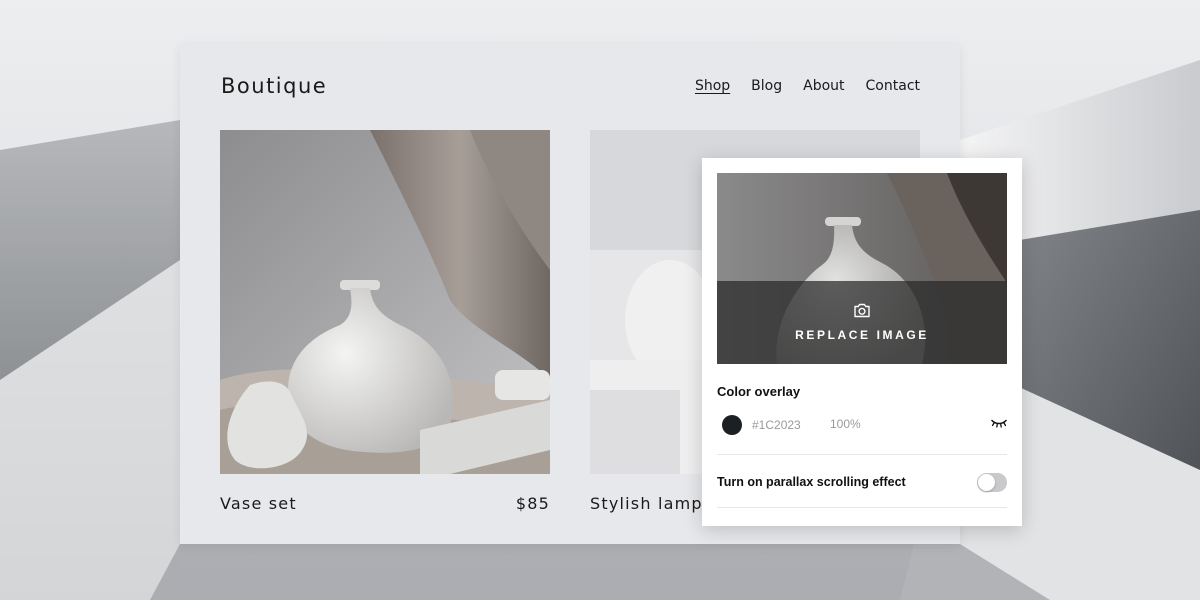 This screenshot has height=600, width=1200. What do you see at coordinates (776, 425) in the screenshot?
I see `color-hex-value: #1C2023` at bounding box center [776, 425].